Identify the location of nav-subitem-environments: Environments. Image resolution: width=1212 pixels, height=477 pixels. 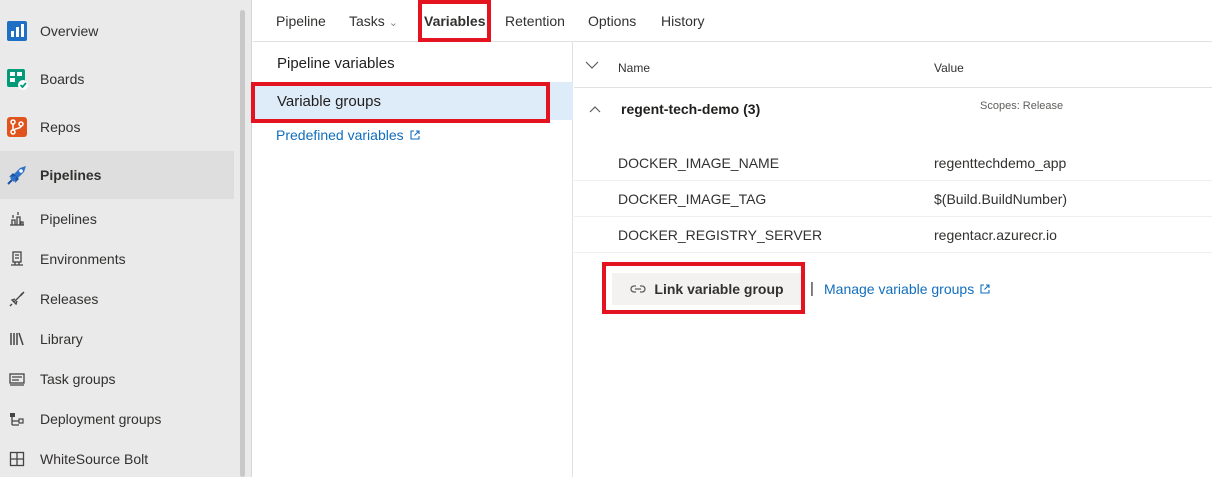
(117, 259).